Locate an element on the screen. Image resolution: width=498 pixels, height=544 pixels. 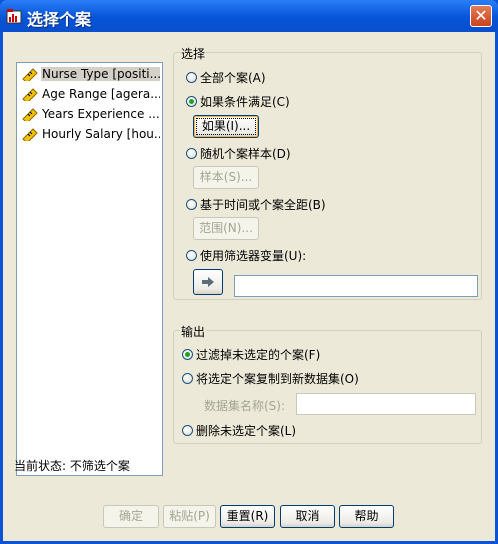
ok-button: 确定 is located at coordinates (131, 516).